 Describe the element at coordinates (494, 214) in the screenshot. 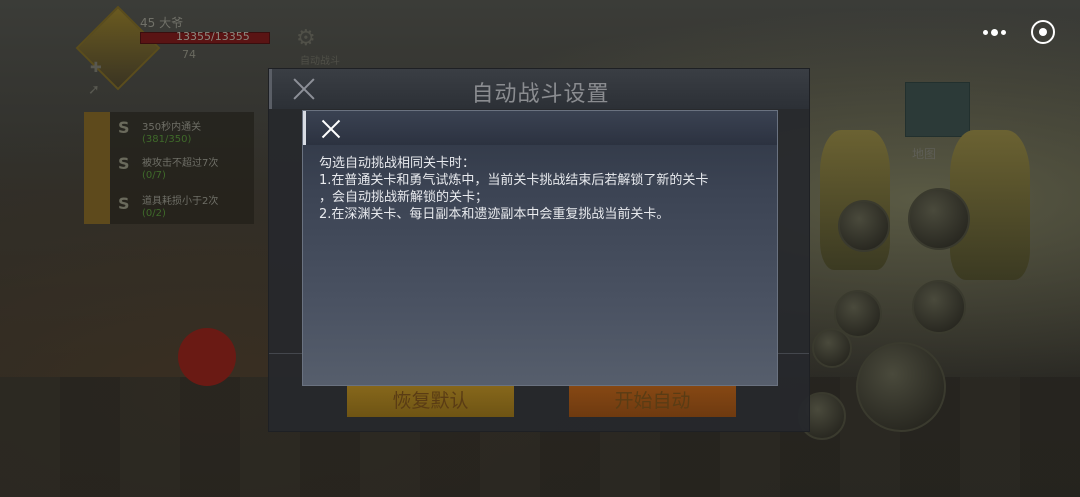

I see `info-line: 2.在深渊关卡、每日副本和遗迹副本中会重复挑战当前关卡。` at that location.